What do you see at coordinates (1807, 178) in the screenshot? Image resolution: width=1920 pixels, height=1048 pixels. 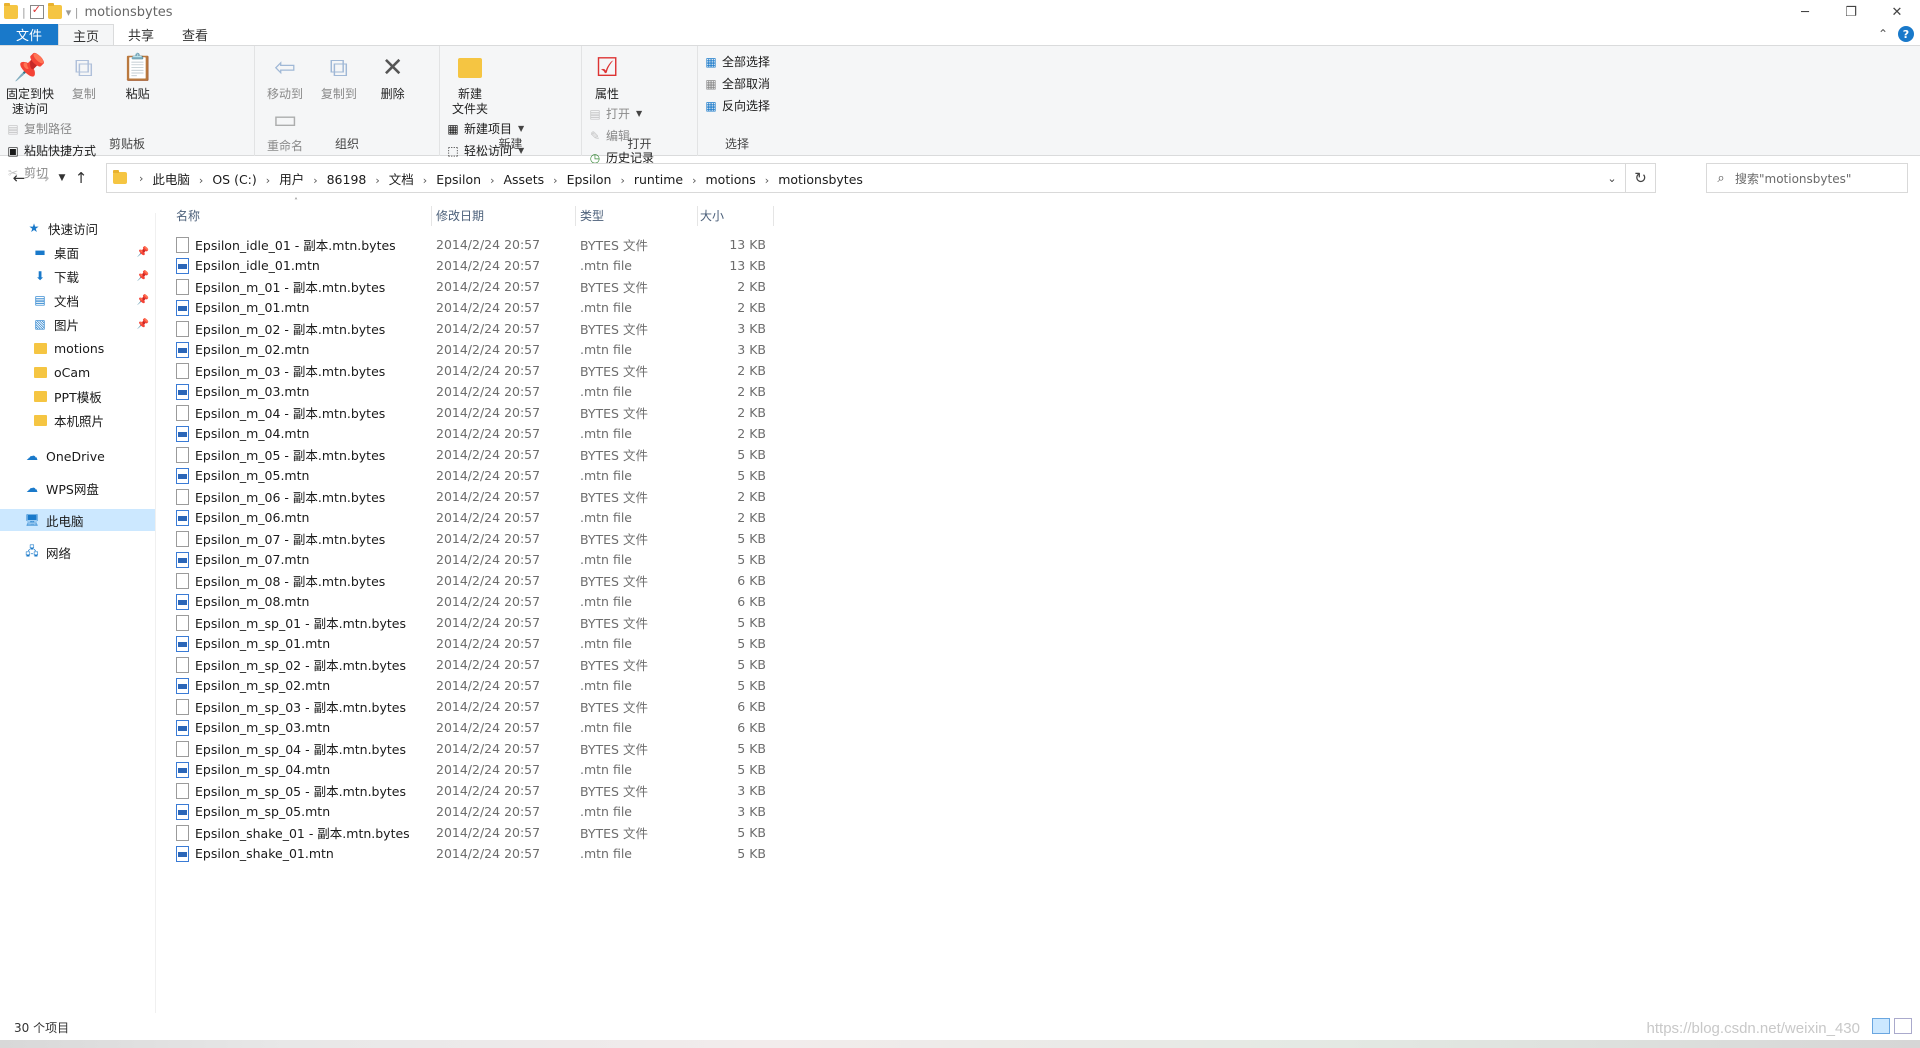 I see `search-box: ⌕ 搜索"motionsbytes"` at bounding box center [1807, 178].